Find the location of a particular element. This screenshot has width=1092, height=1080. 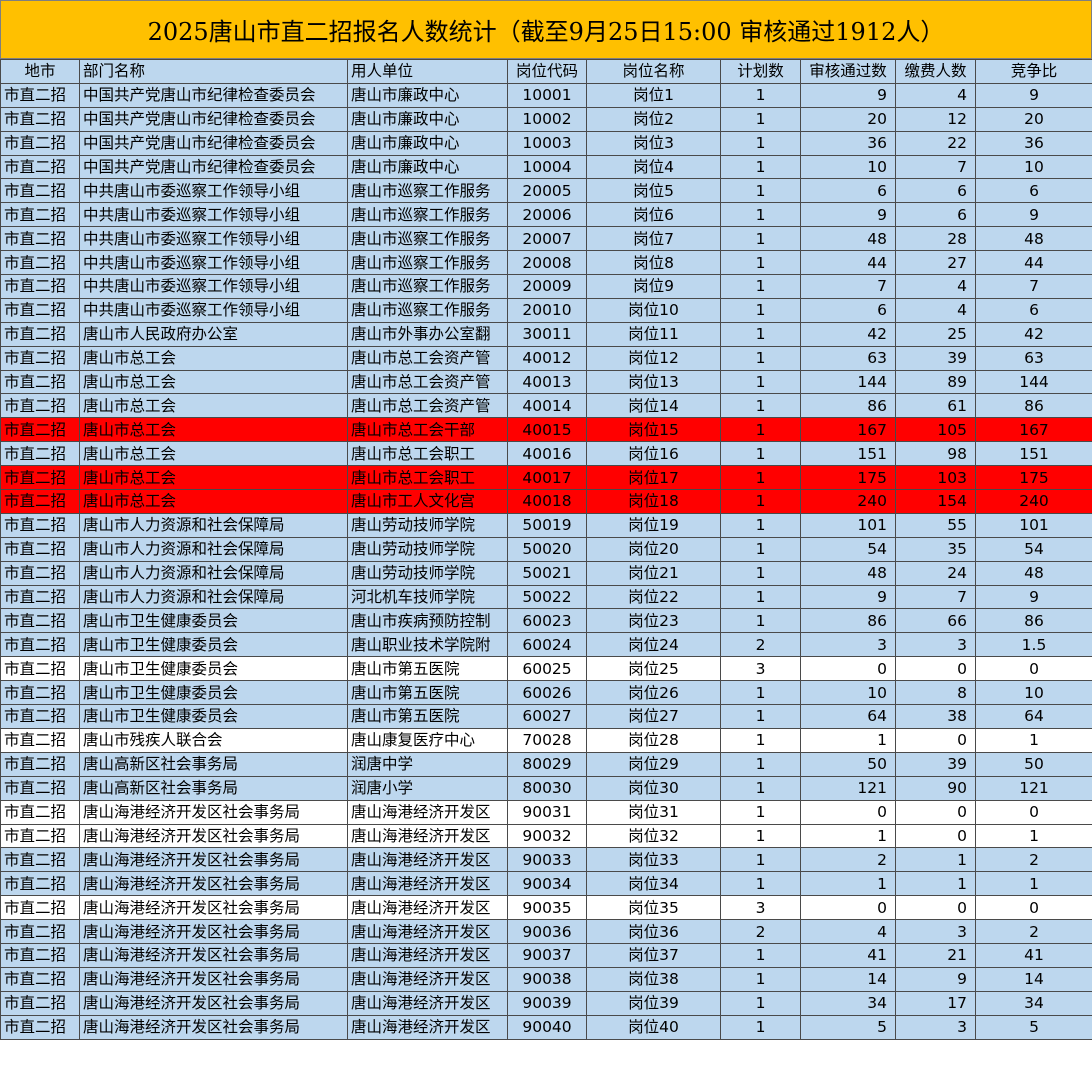

cell-unit: 唐山市廉政中心 is located at coordinates (427, 143).